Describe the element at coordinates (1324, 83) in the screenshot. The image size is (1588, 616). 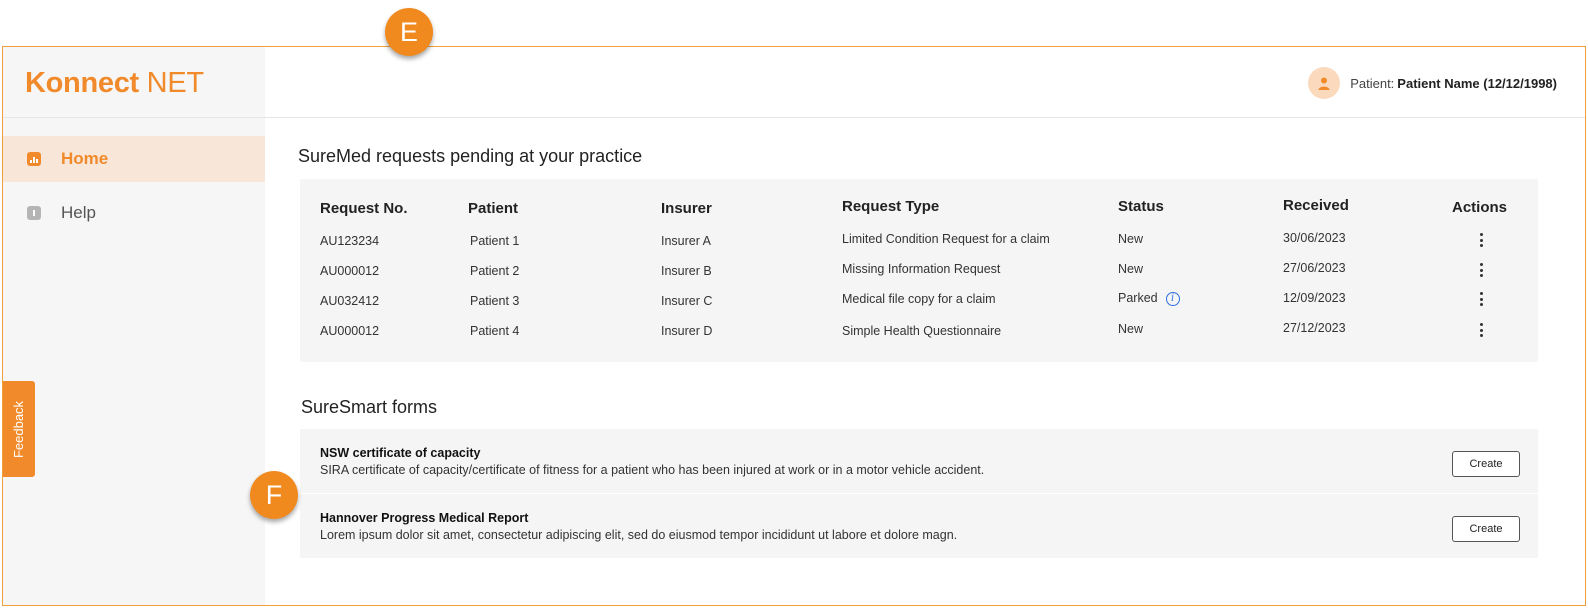
I see `user-icon` at that location.